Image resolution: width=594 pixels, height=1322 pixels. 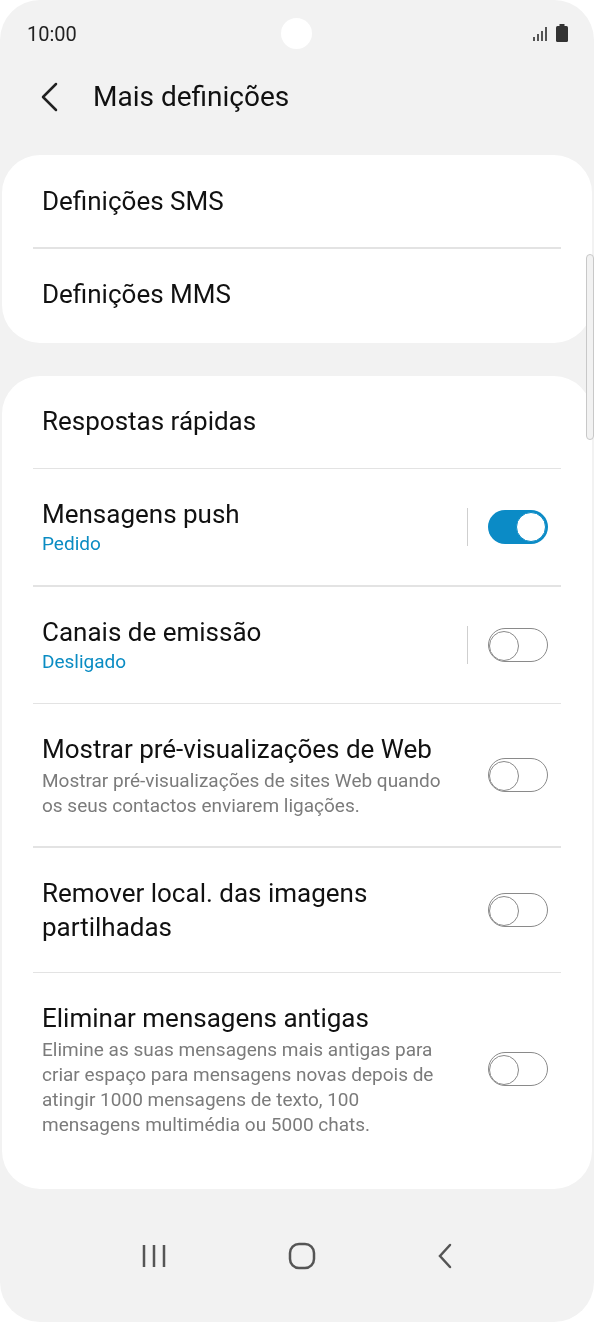 I want to click on setting-status: Desligado, so click(x=85, y=661).